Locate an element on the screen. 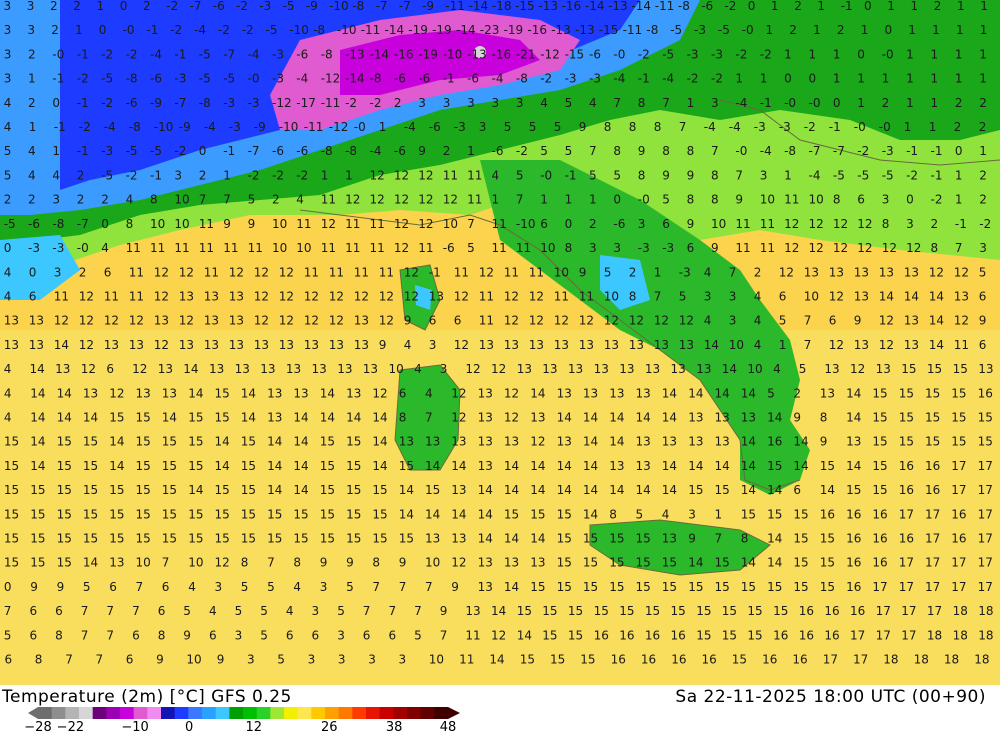  temperature-value-label: -1 is located at coordinates (571, 175).